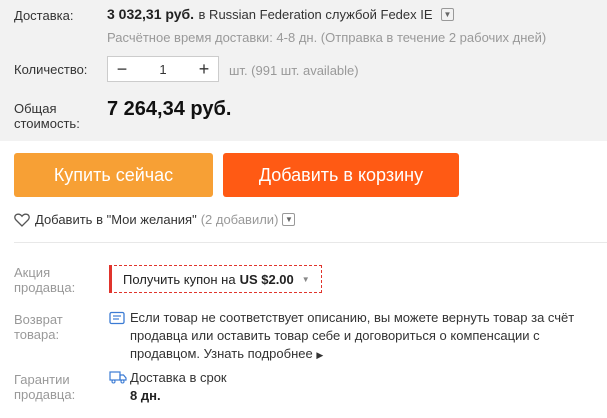  I want to click on total-label-line1: Общая, so click(35, 108).